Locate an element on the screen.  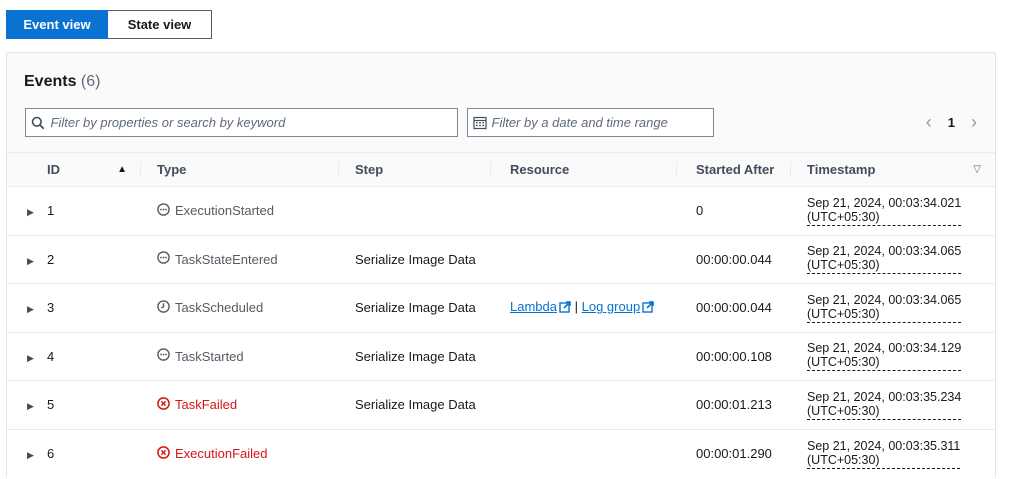
event-timestamp-date: Sep 21, 2024, 00:03:34.129 is located at coordinates (884, 348).